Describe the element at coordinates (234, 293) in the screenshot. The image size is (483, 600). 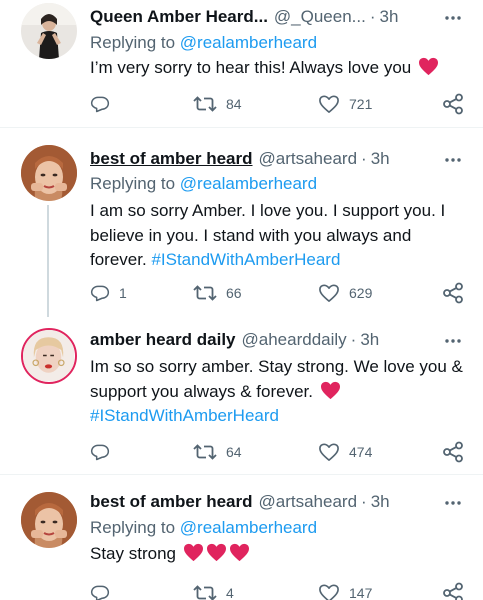
I see `retweet-count: 66` at that location.